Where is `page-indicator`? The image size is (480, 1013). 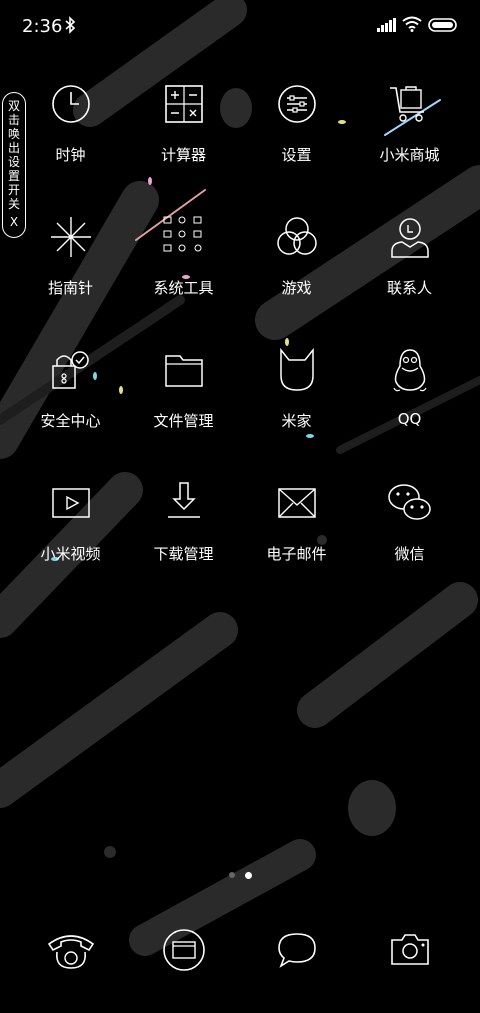 page-indicator is located at coordinates (240, 875).